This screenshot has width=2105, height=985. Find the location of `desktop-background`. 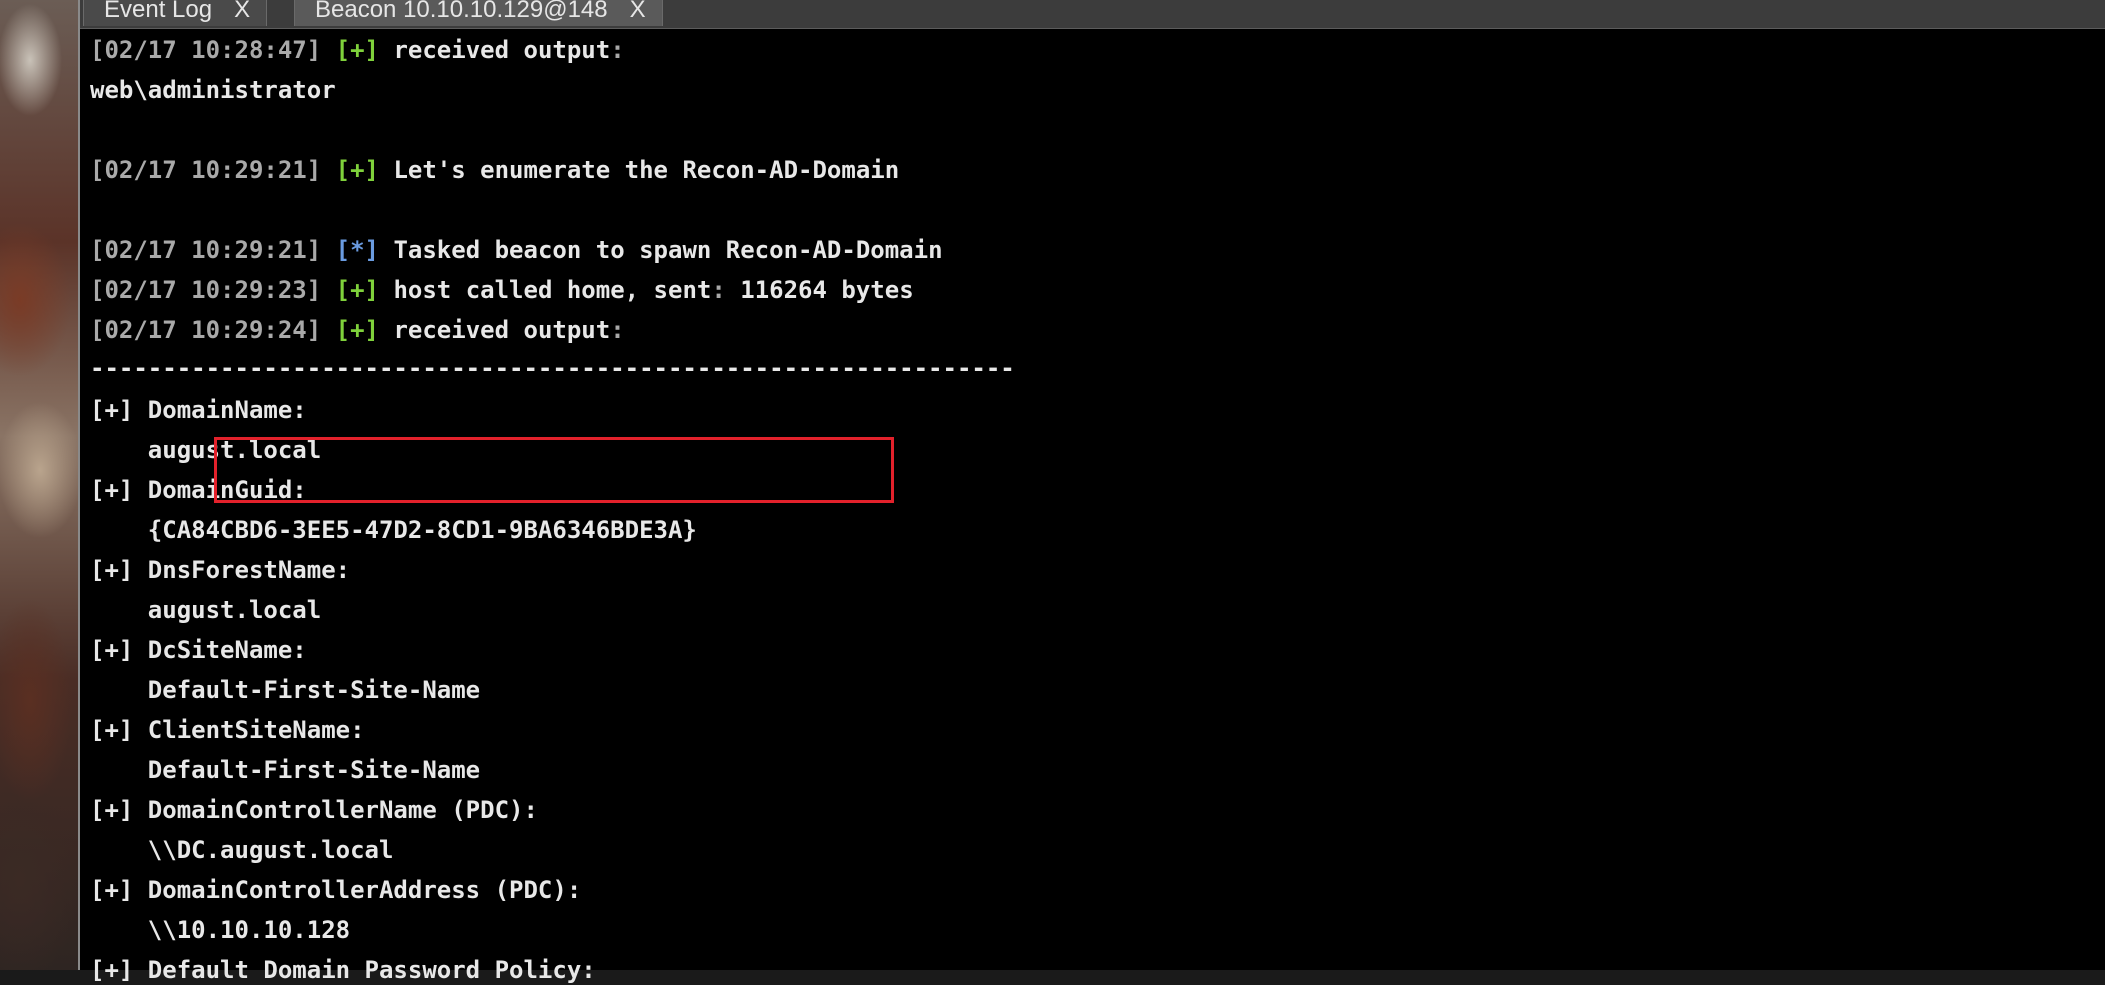

desktop-background is located at coordinates (39, 485).